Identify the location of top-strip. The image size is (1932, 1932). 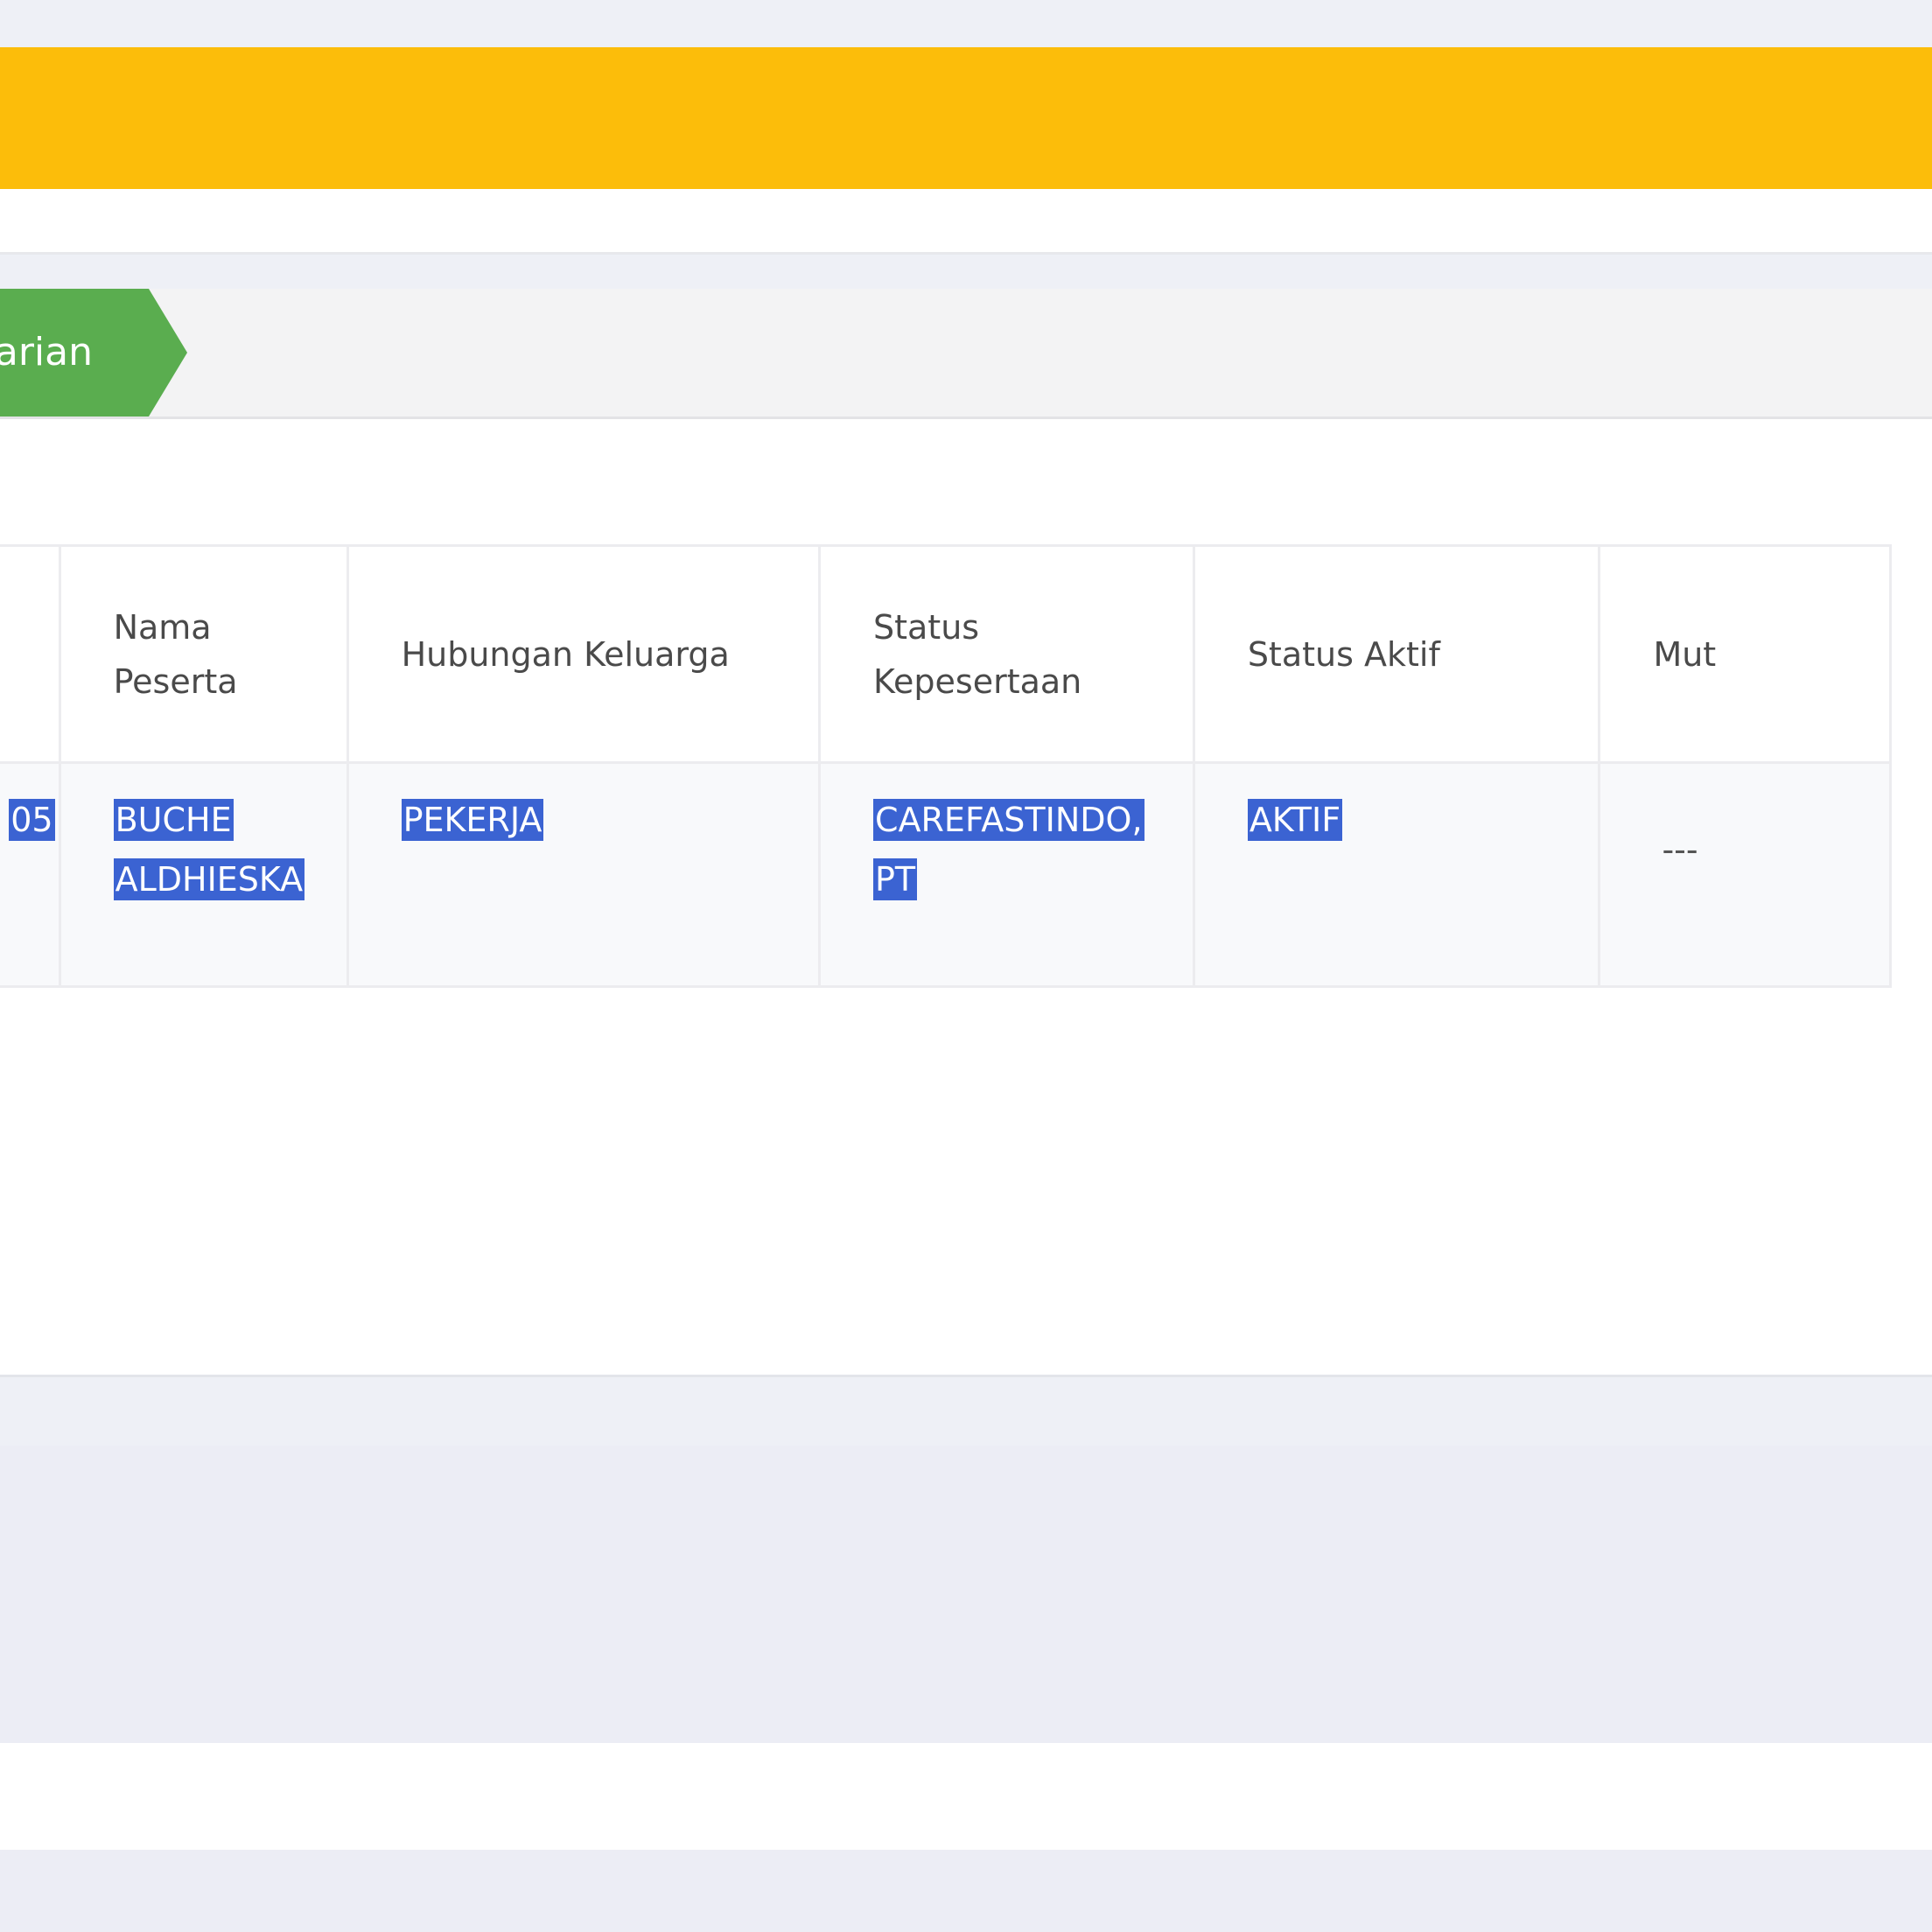
(966, 23).